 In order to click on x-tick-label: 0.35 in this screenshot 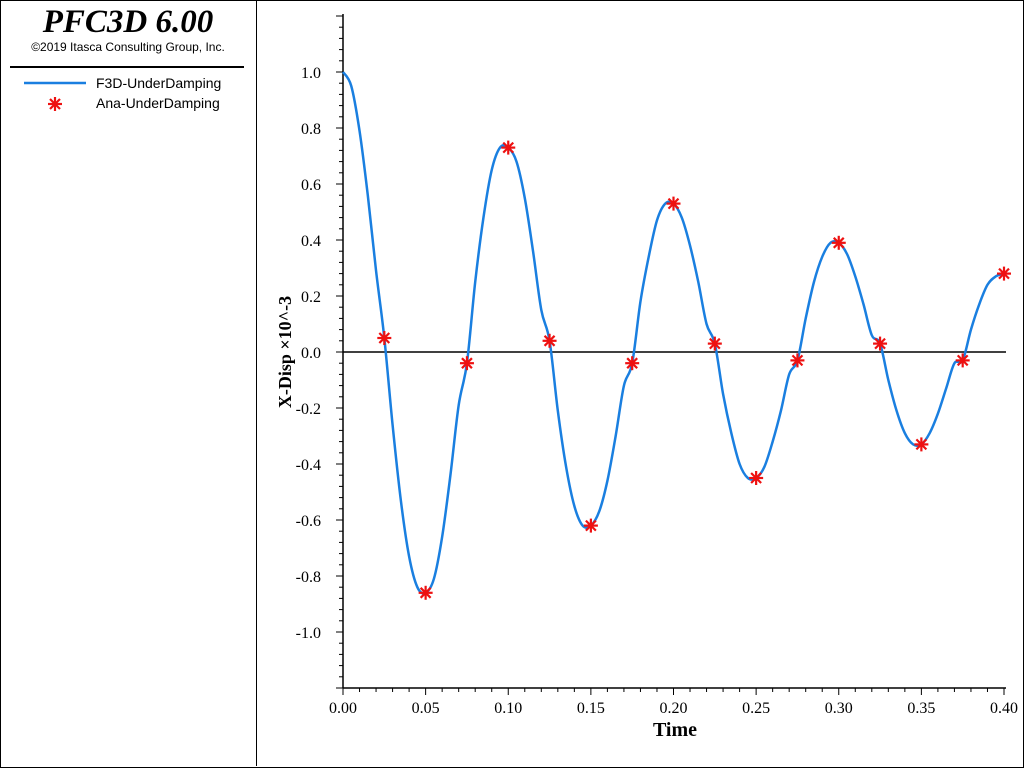, I will do `click(921, 708)`.